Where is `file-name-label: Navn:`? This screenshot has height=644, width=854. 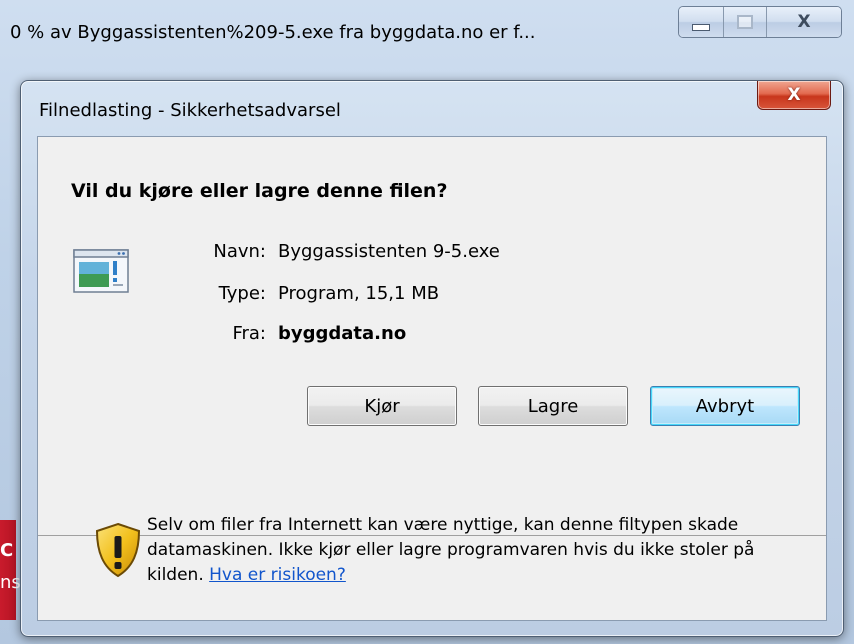 file-name-label: Navn: is located at coordinates (239, 251).